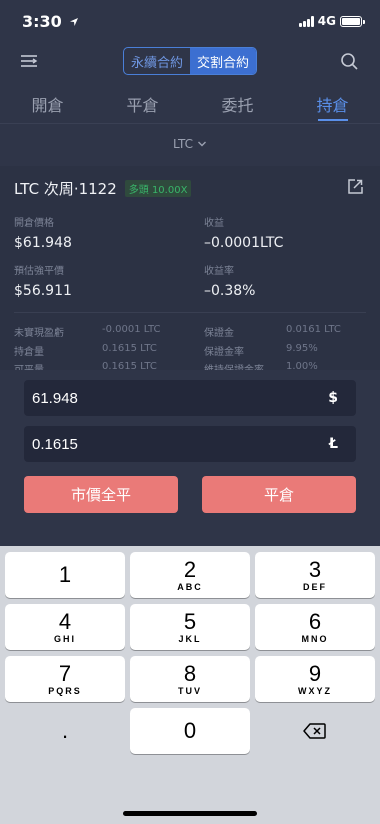 The height and width of the screenshot is (824, 380). I want to click on status-indicators: 4G, so click(331, 21).